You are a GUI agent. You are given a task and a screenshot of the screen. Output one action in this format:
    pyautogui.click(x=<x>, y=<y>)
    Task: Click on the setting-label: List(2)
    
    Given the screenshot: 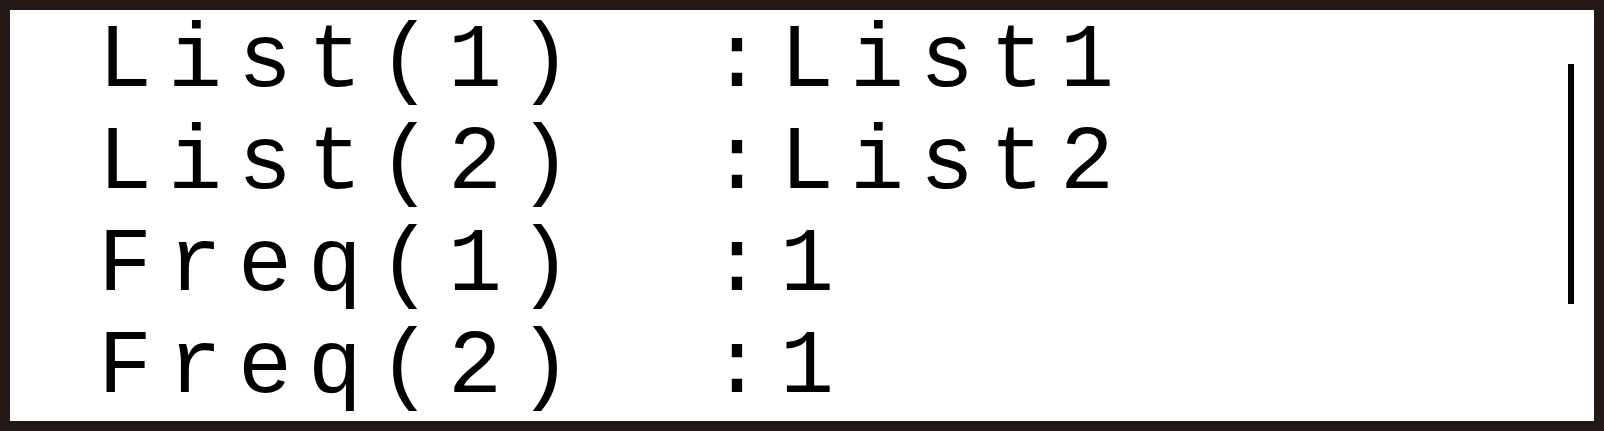 What is the action you would take?
    pyautogui.click(x=344, y=164)
    